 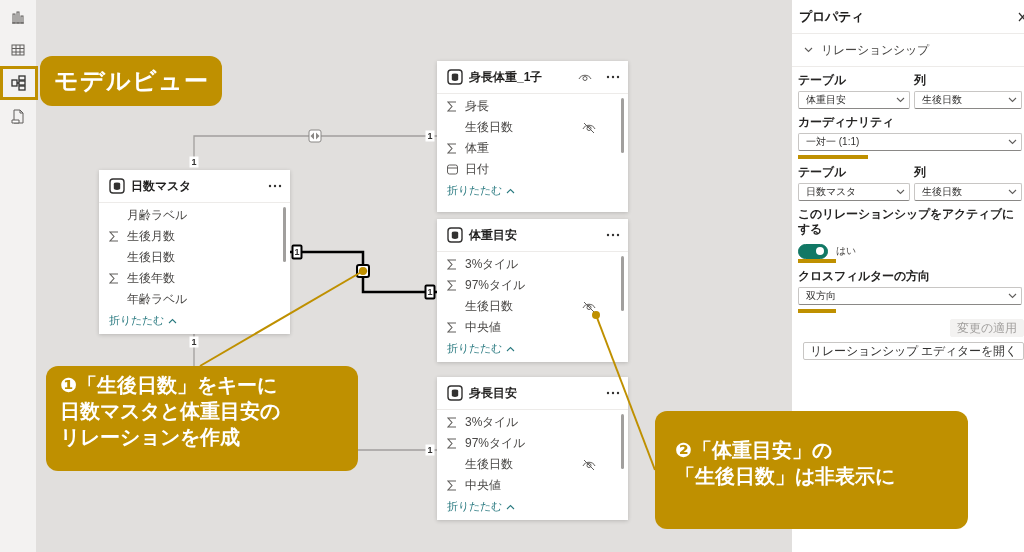 What do you see at coordinates (831, 16) in the screenshot?
I see `panel-title: プロパティ` at bounding box center [831, 16].